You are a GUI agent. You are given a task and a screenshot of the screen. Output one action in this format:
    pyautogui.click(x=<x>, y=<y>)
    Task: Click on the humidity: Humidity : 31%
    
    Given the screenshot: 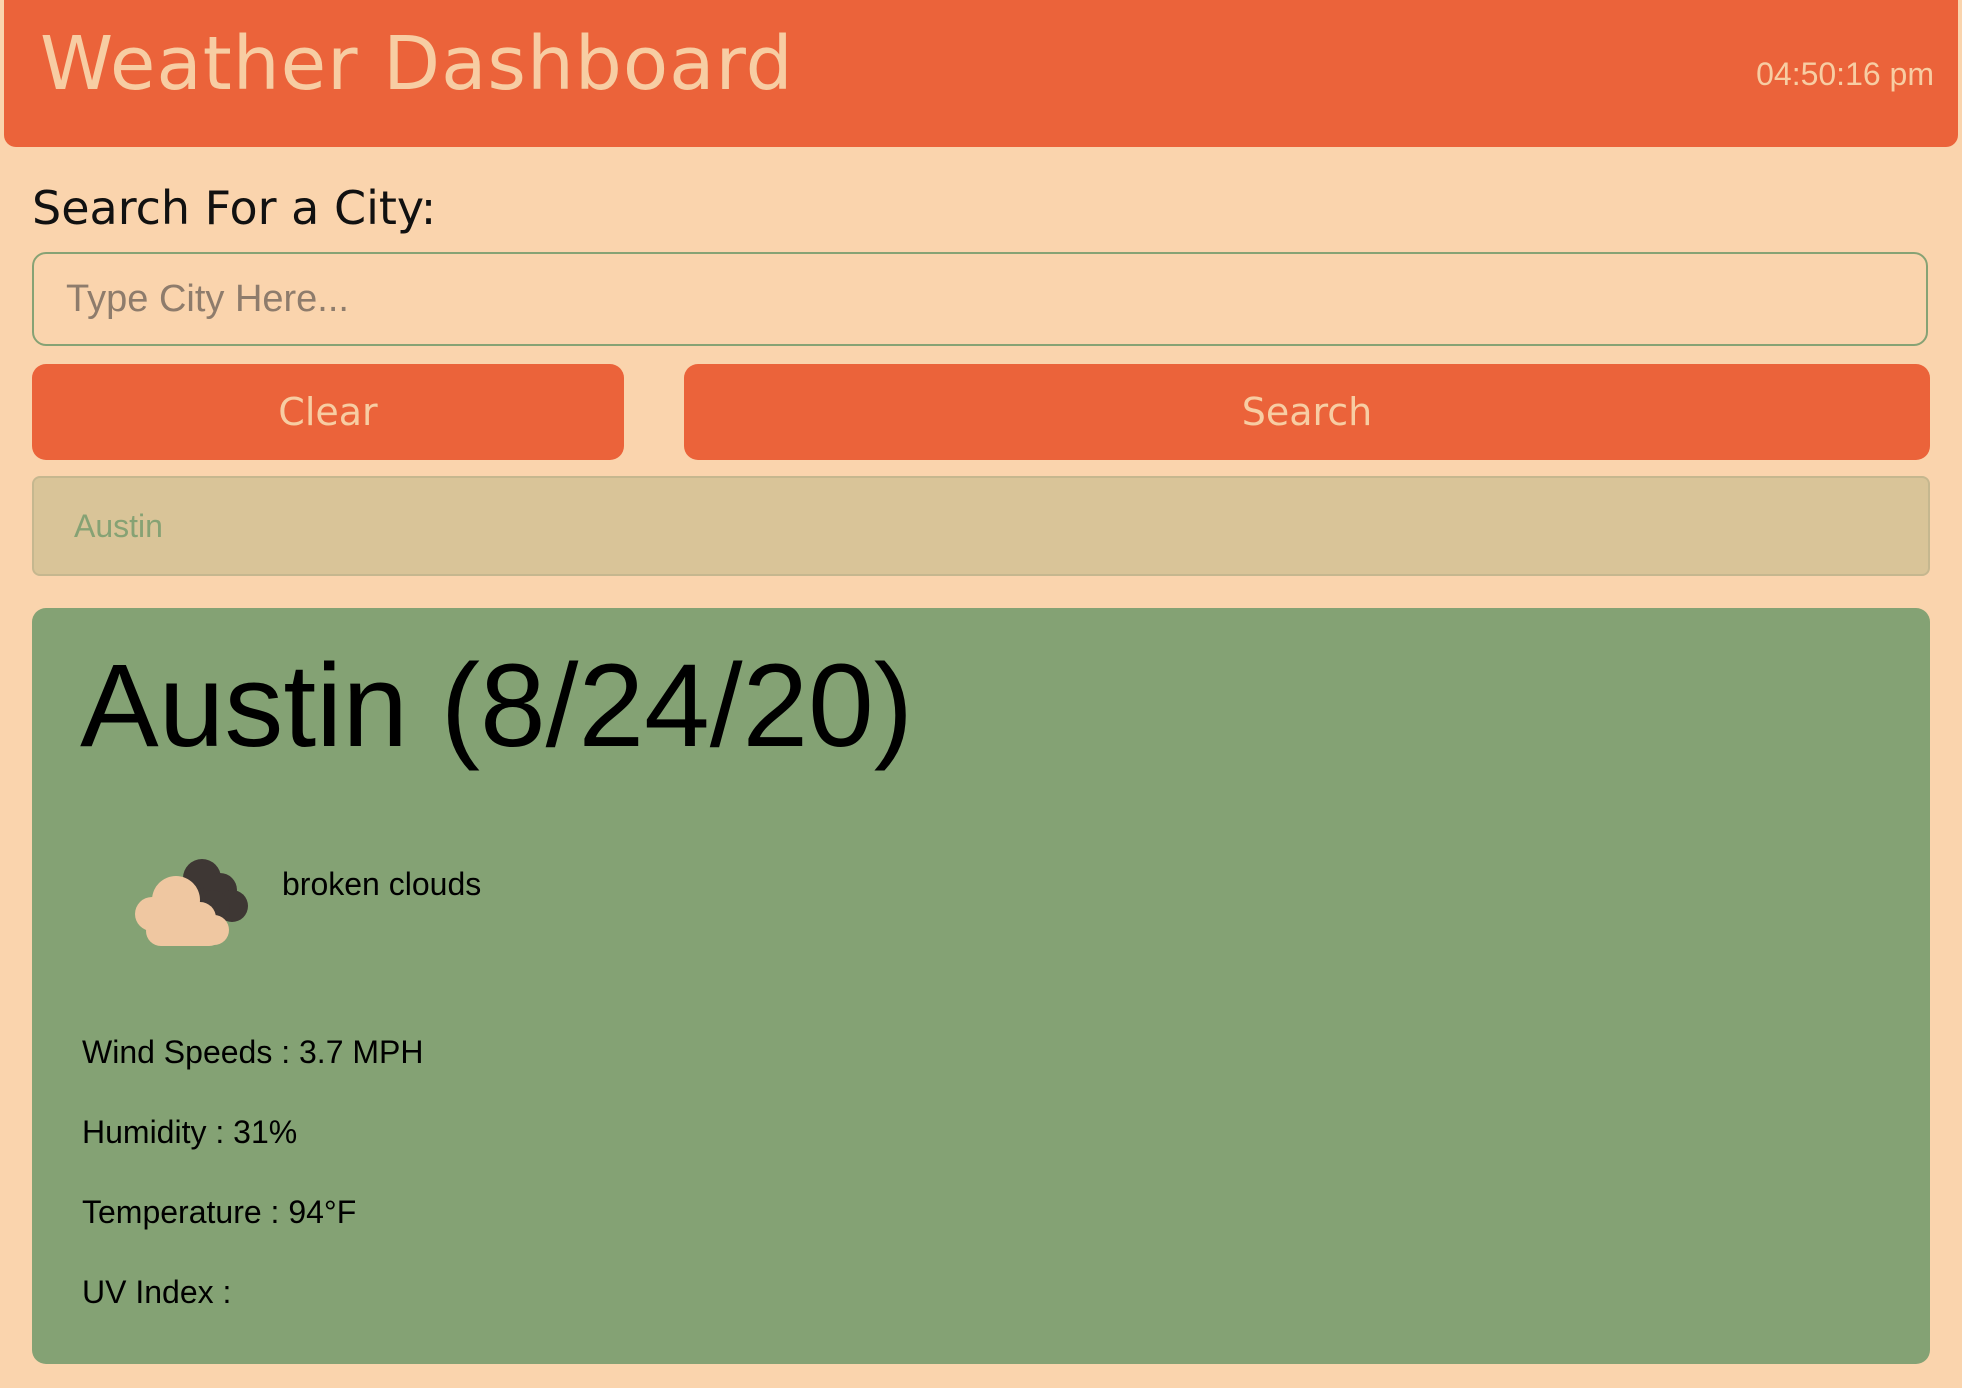 What is the action you would take?
    pyautogui.click(x=190, y=1132)
    